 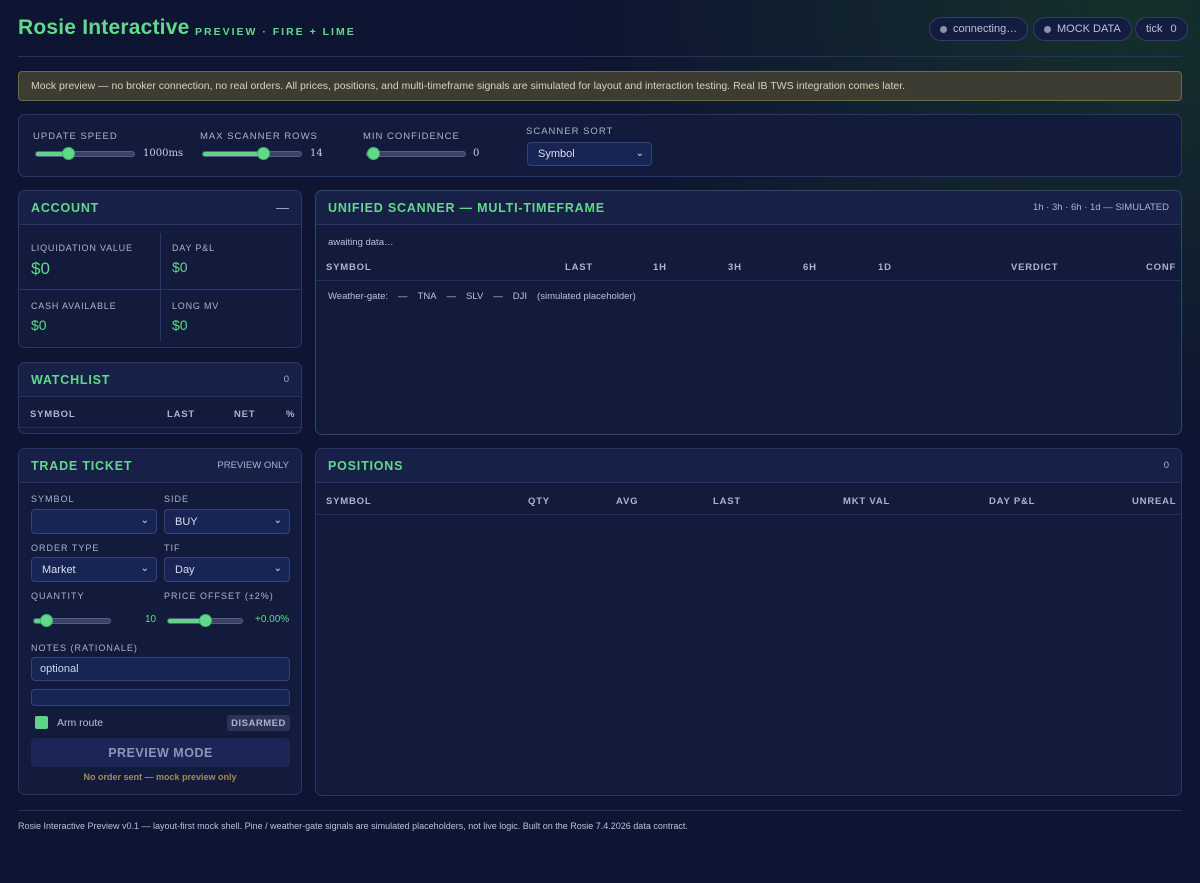 What do you see at coordinates (219, 596) in the screenshot?
I see `price-offset-label: PRICE OFFSET (±2%)` at bounding box center [219, 596].